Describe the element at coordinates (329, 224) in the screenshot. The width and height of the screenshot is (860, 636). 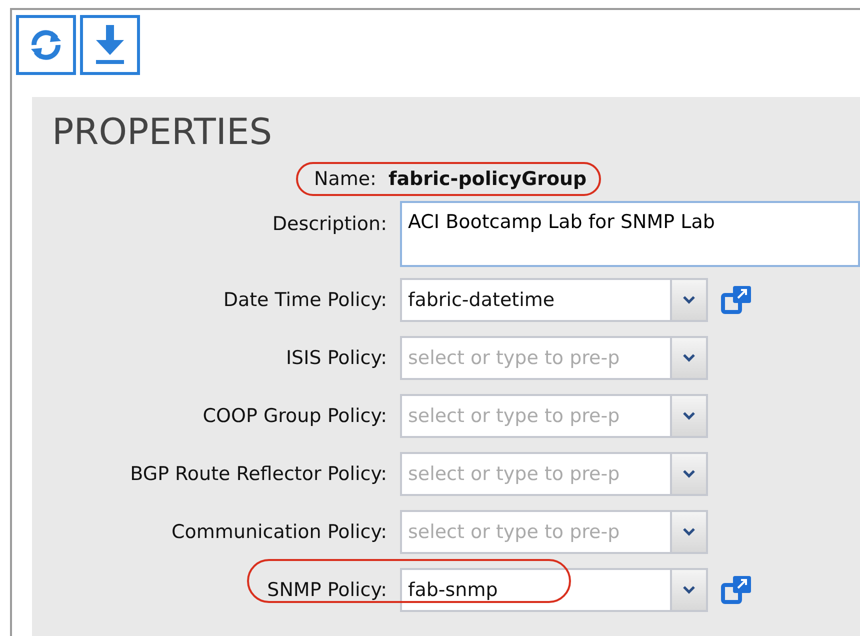
I see `field-label: Description:` at that location.